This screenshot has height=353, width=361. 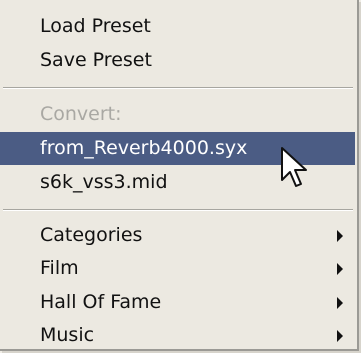 I want to click on menu-item-categories: Categories, so click(x=177, y=235).